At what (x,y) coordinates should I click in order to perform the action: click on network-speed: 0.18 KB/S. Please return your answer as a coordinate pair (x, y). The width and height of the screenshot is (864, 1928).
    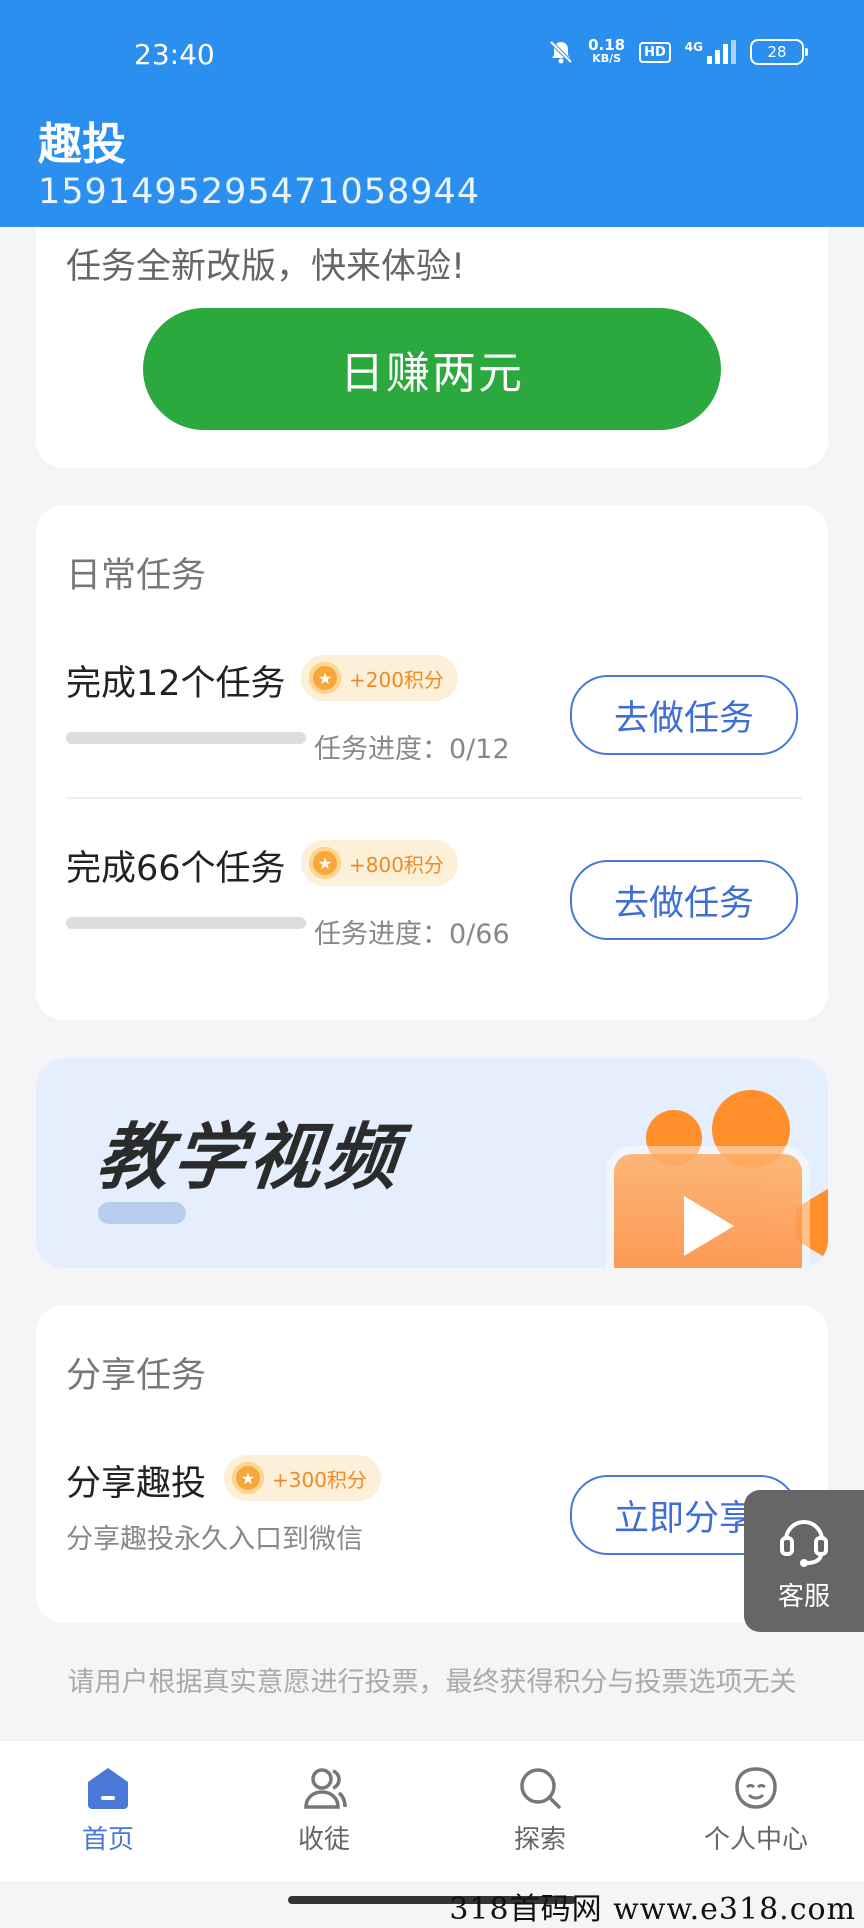
    Looking at the image, I should click on (606, 52).